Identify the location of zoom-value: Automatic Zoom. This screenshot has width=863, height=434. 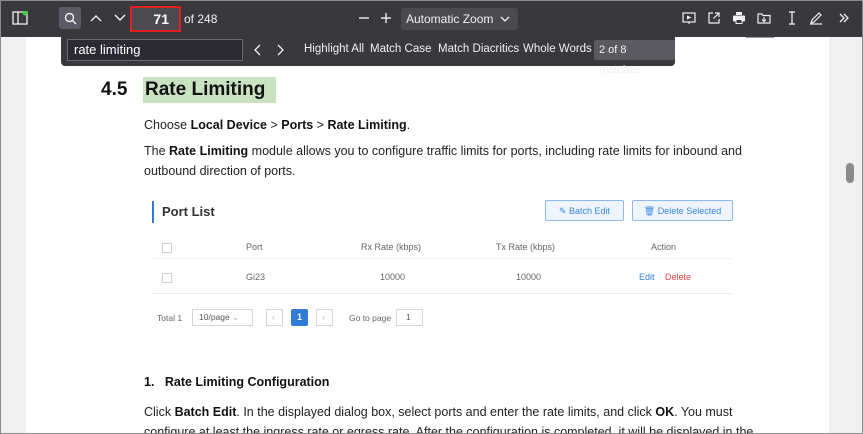
(450, 19).